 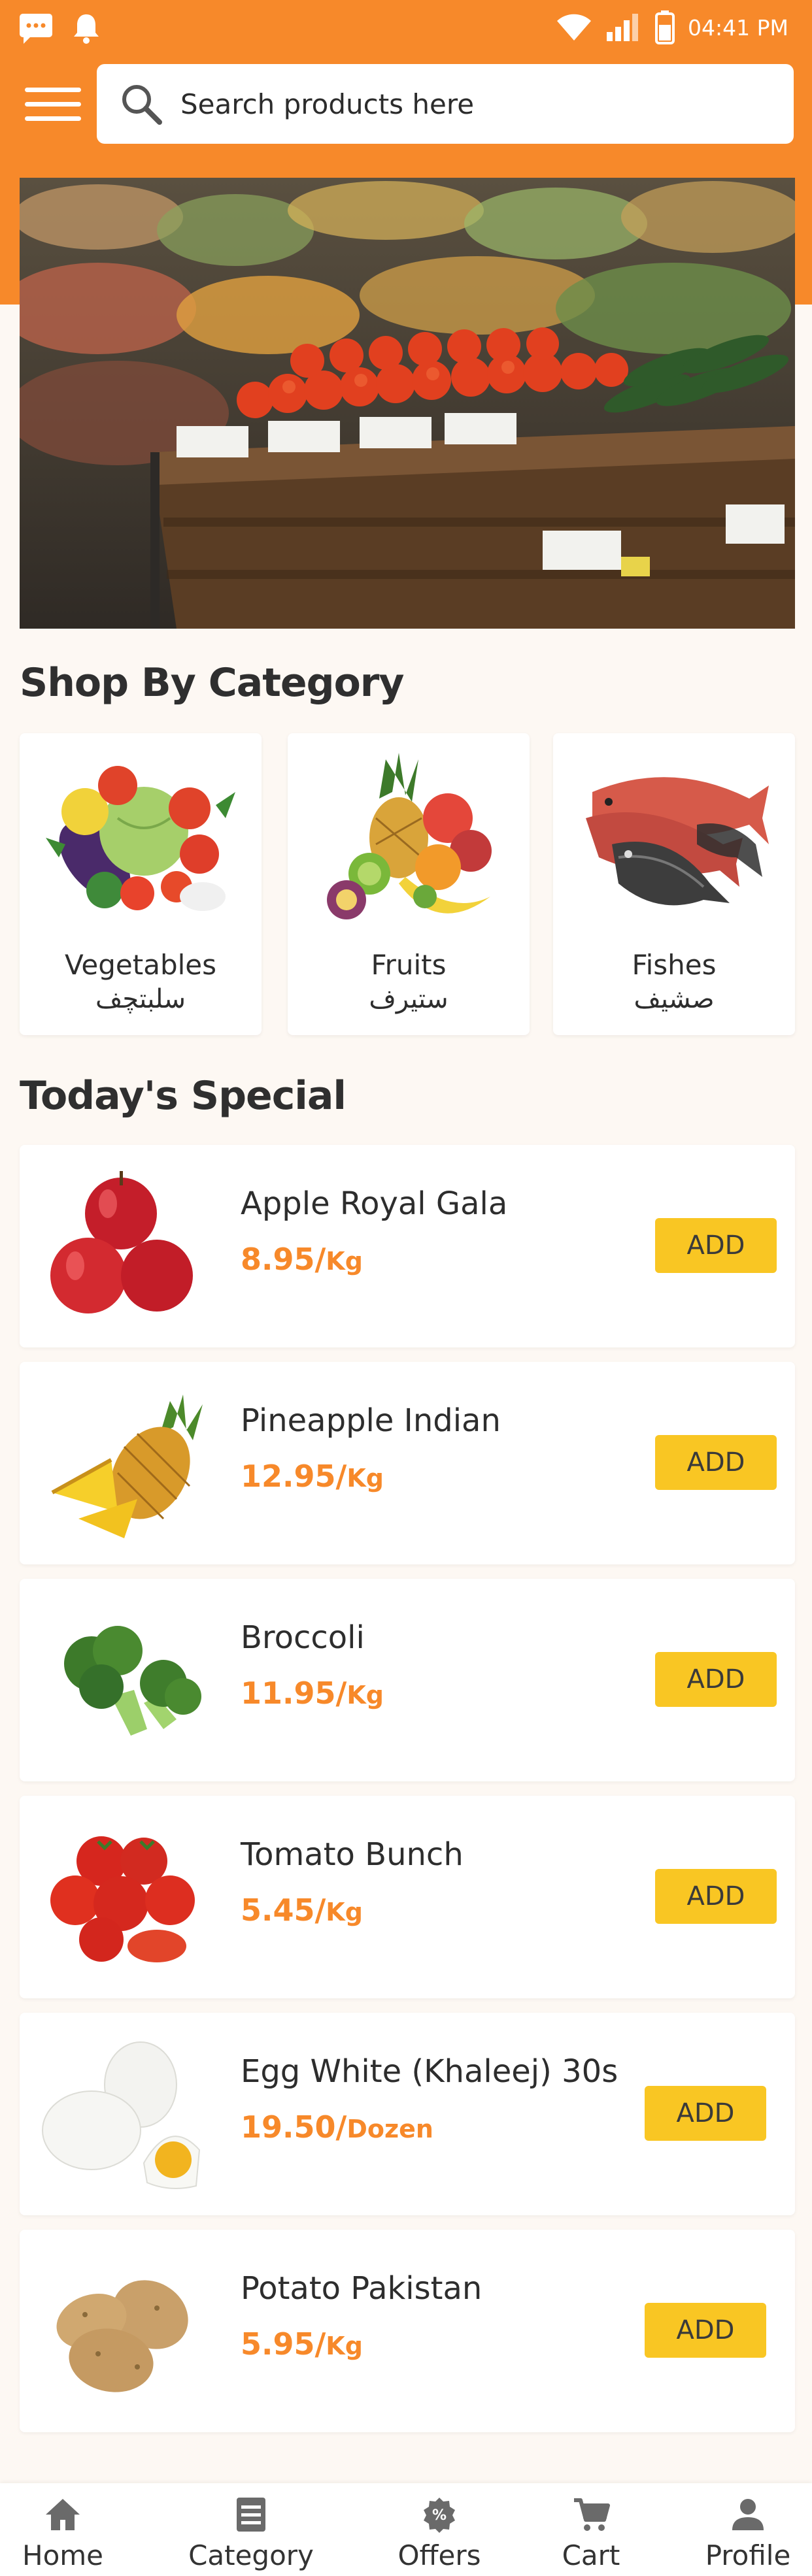 I want to click on nav-label: Offers, so click(x=439, y=2555).